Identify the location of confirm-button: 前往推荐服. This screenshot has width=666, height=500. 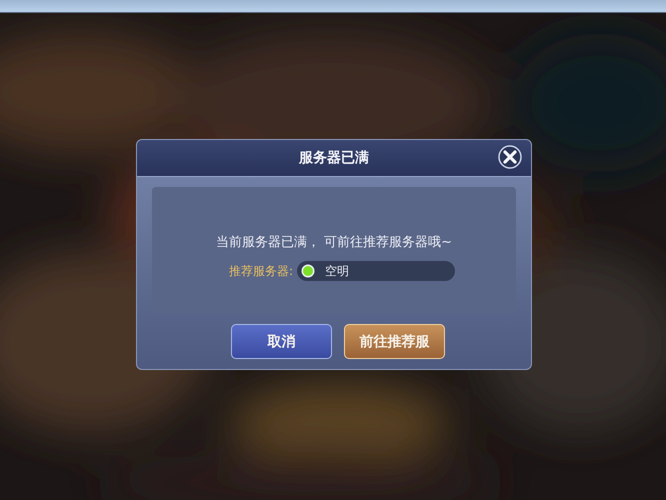
(394, 341).